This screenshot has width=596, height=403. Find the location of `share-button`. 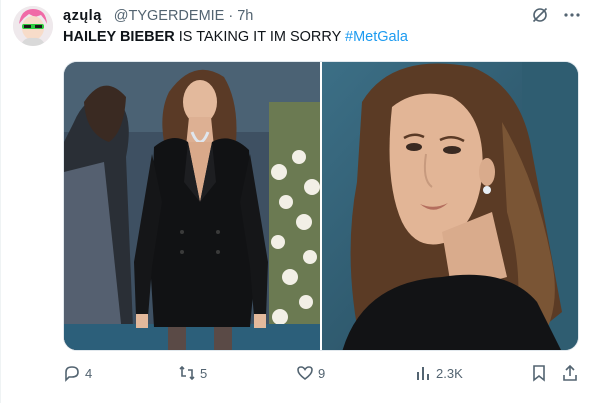

share-button is located at coordinates (570, 373).